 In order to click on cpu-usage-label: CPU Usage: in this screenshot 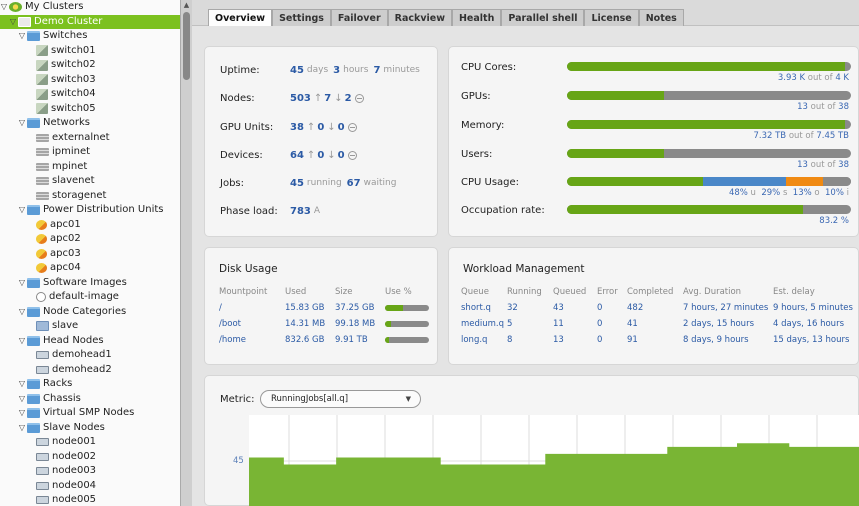, I will do `click(490, 182)`.